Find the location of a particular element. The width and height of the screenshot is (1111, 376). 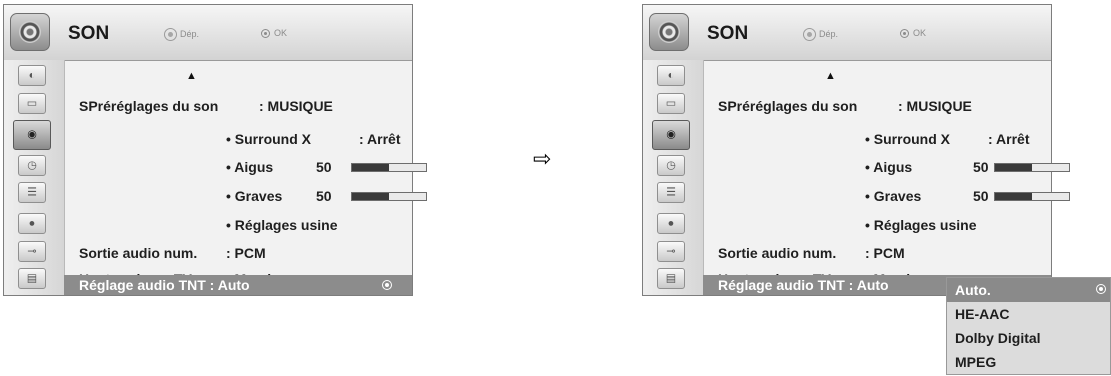

transition-arrow-icon: ⇨ is located at coordinates (542, 158).